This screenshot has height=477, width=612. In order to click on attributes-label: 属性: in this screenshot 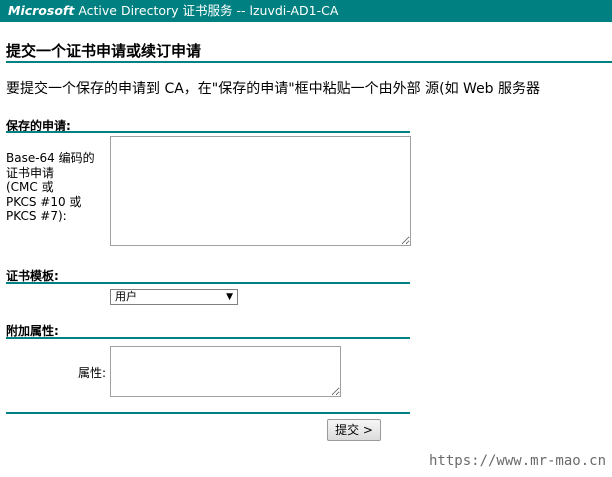, I will do `click(91, 373)`.